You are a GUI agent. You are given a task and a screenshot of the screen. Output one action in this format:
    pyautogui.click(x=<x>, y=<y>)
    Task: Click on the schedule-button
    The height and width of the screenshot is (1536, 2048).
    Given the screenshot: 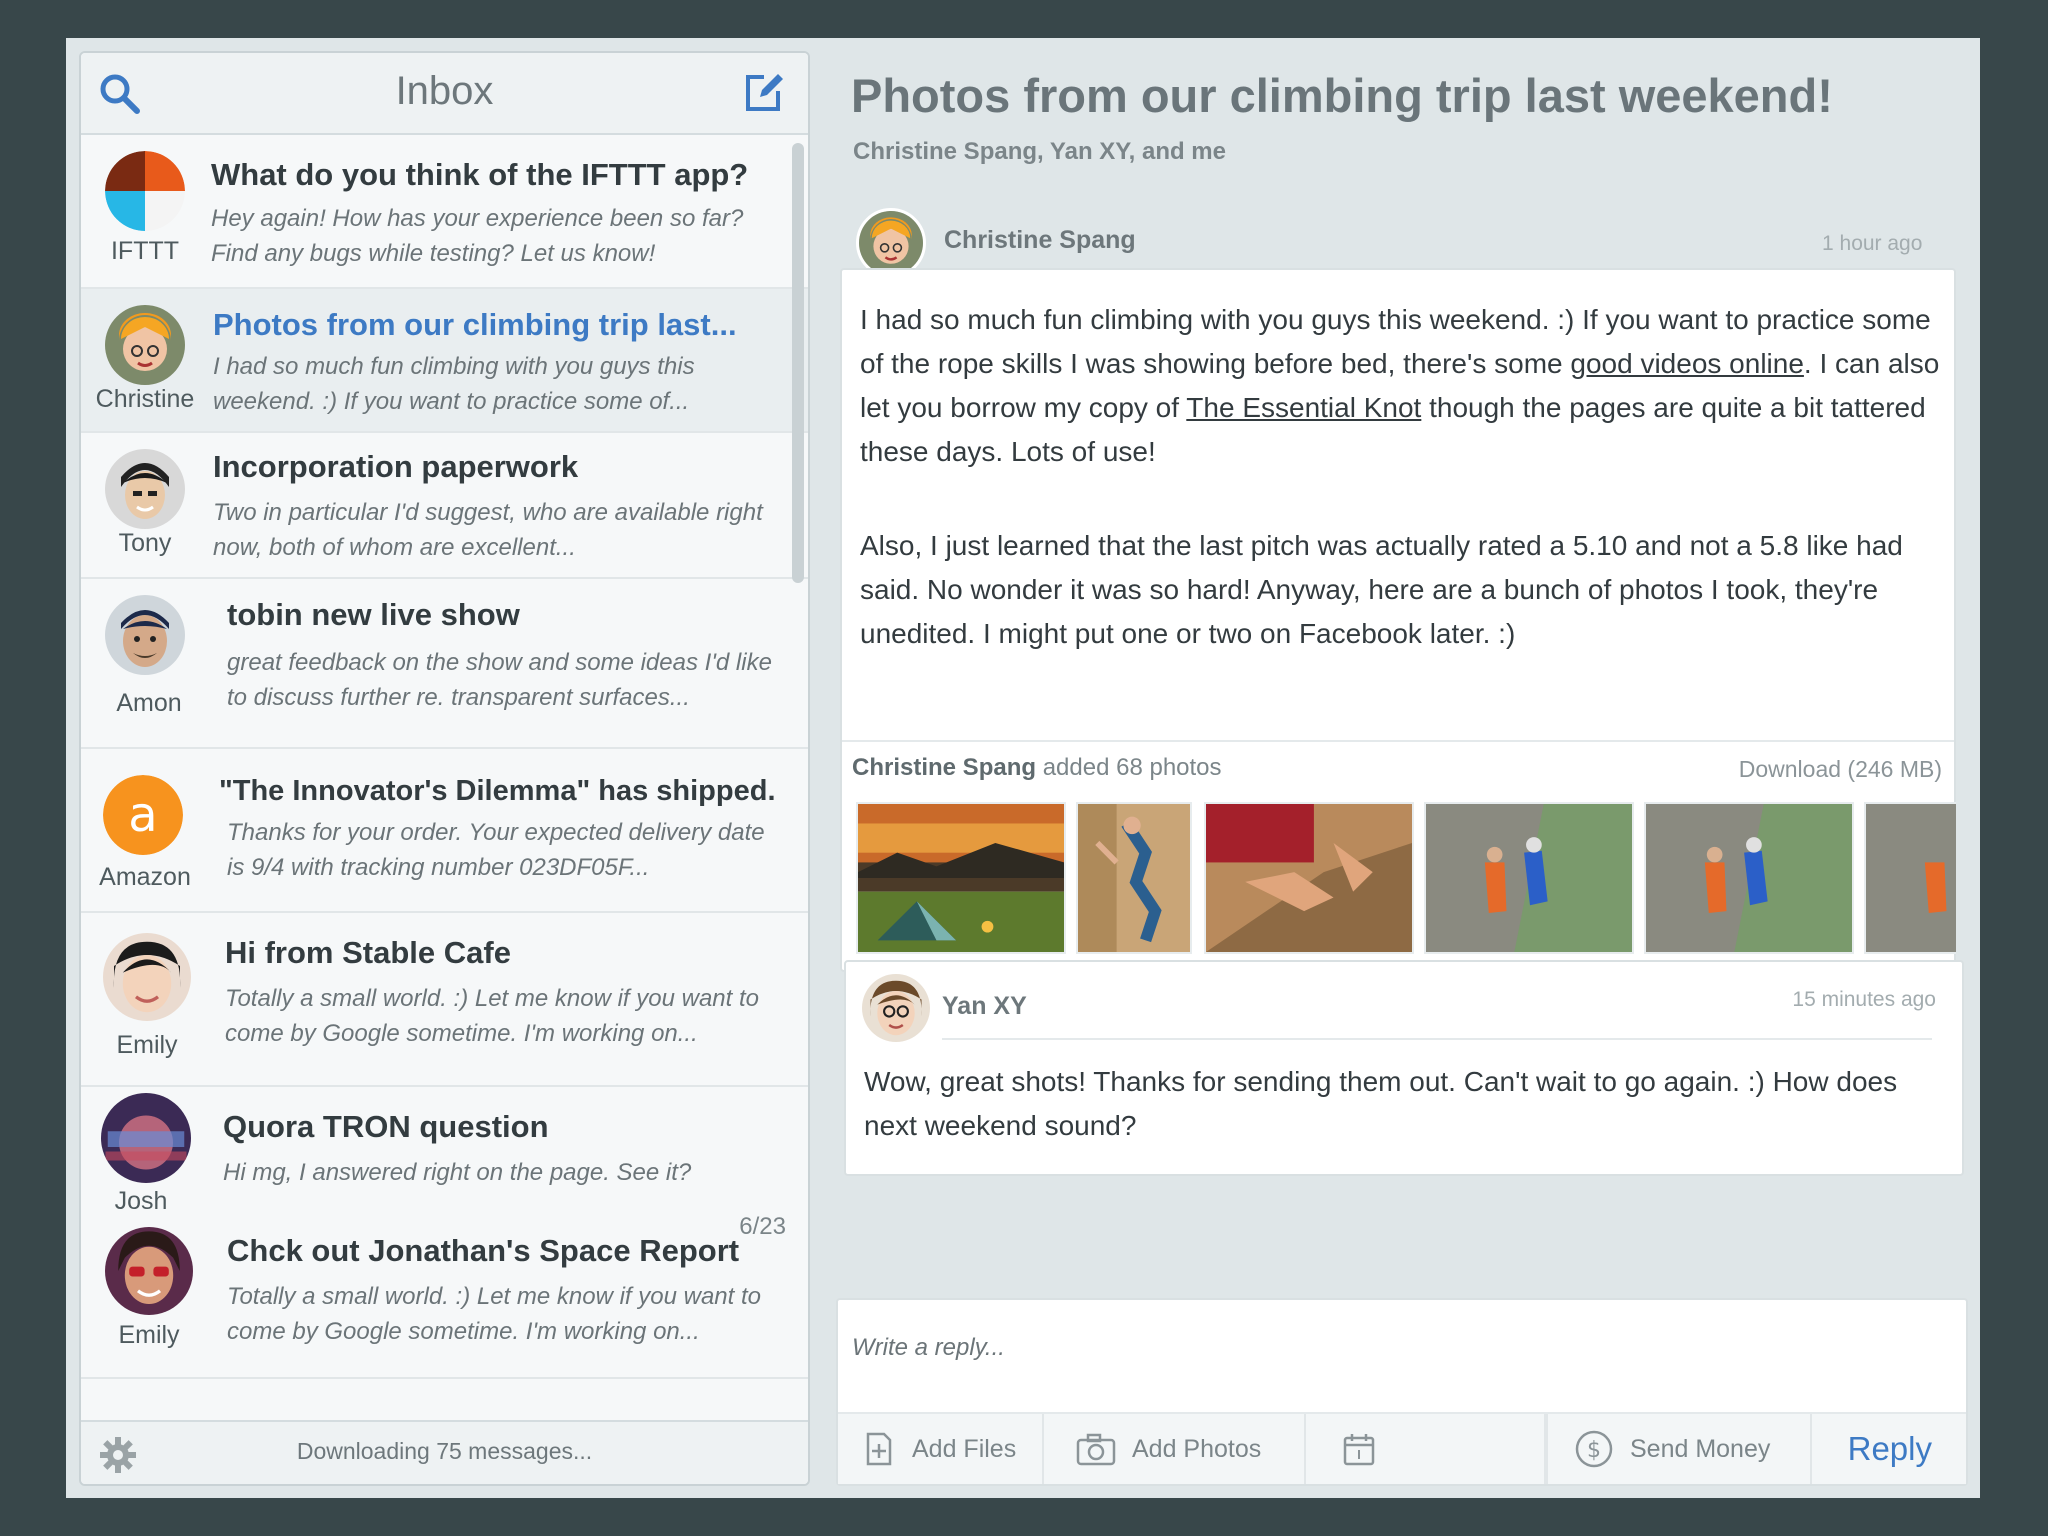 What is the action you would take?
    pyautogui.click(x=1426, y=1449)
    